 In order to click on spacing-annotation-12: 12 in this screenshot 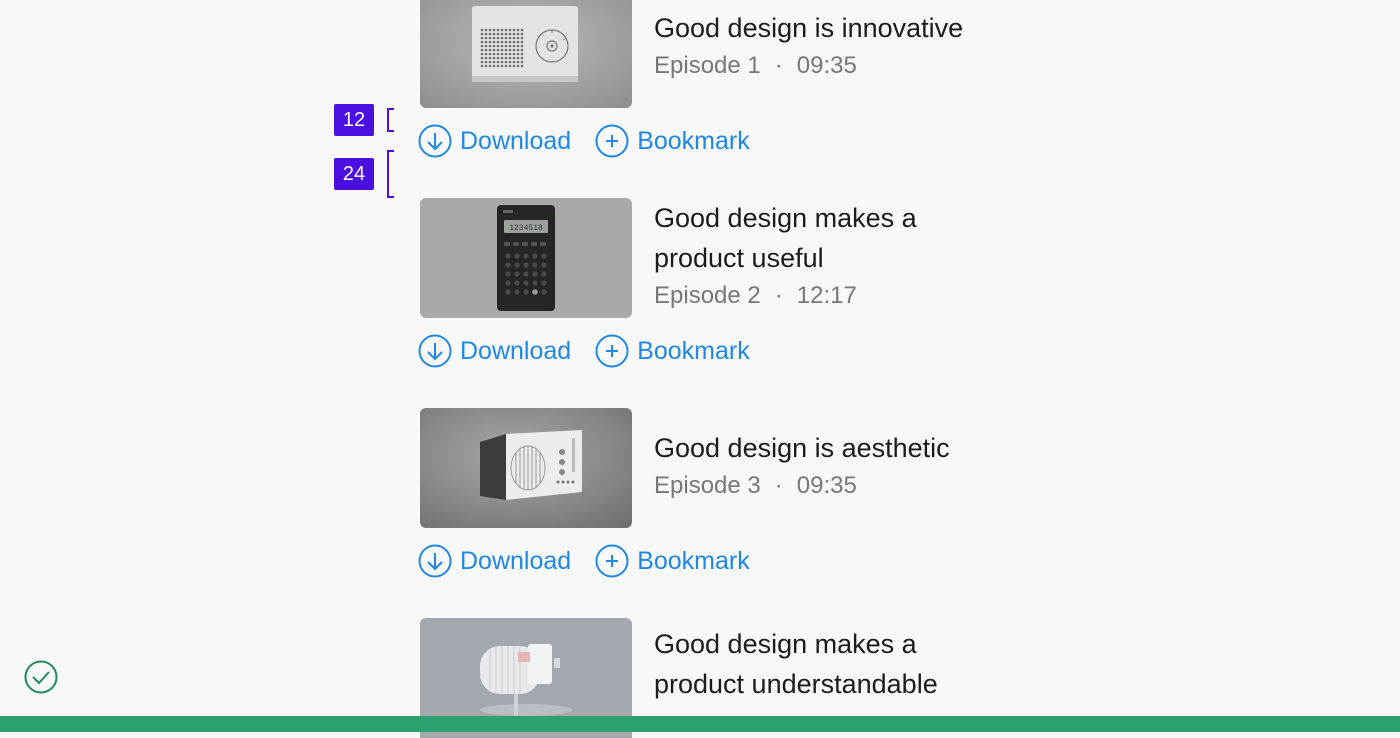, I will do `click(364, 120)`.